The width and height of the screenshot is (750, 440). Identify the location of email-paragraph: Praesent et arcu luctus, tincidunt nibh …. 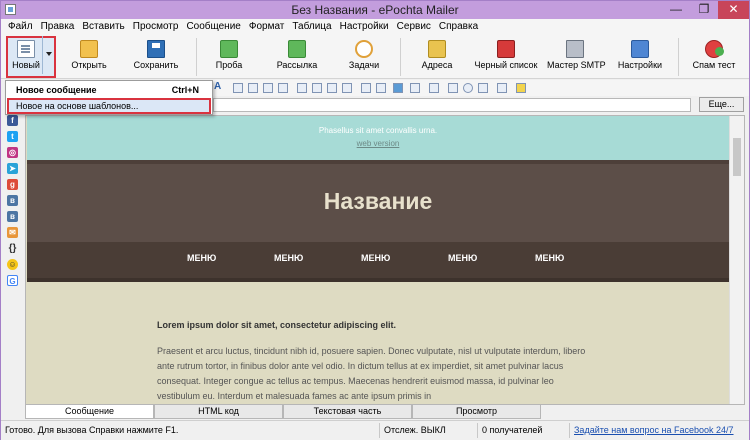
(371, 373).